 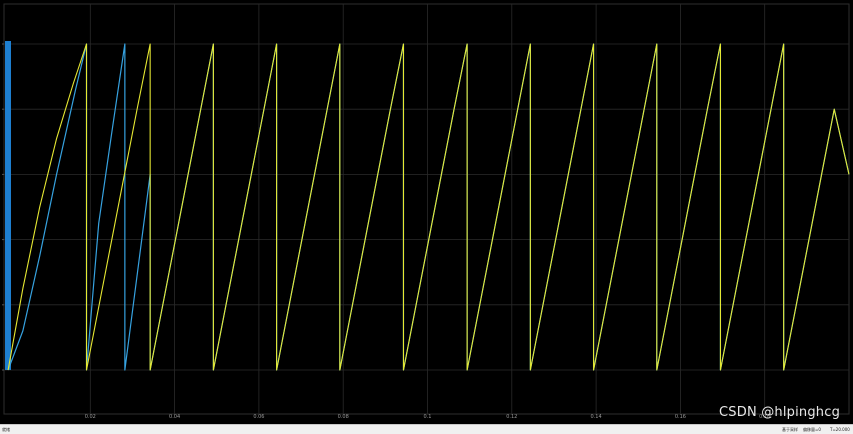 What do you see at coordinates (6, 429) in the screenshot?
I see `status-ready: 就绪` at bounding box center [6, 429].